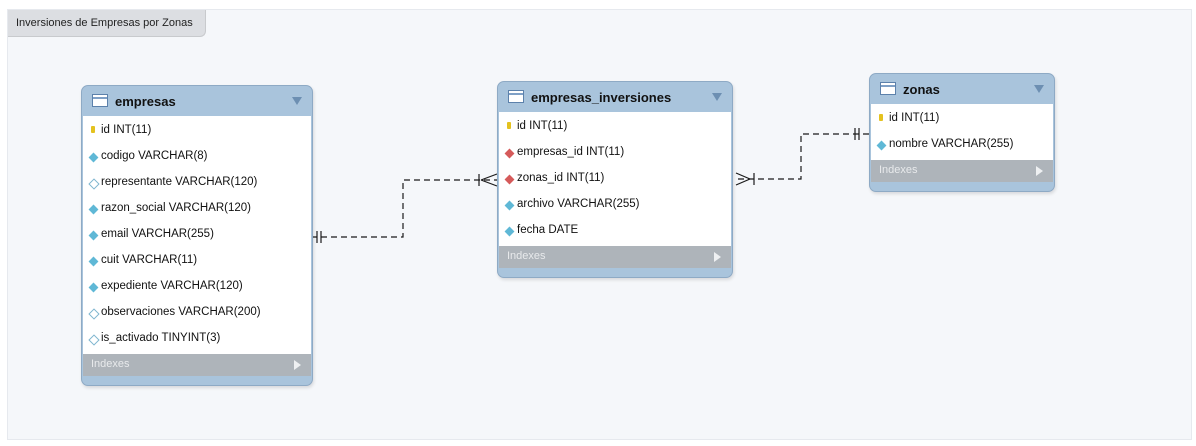  I want to click on column-row: fecha DATE, so click(615, 231).